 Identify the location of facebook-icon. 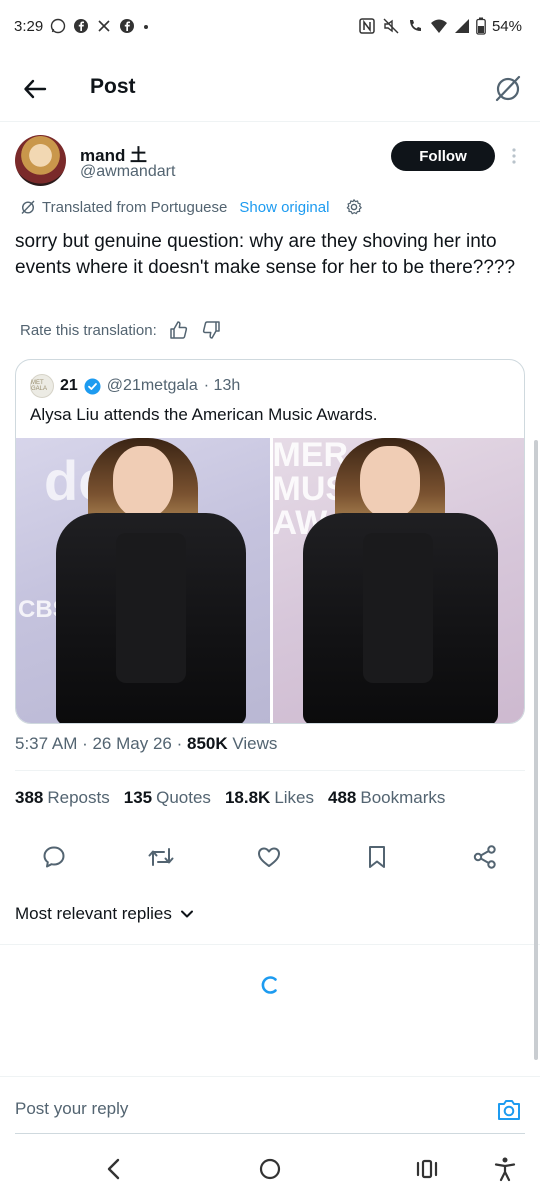
(81, 26).